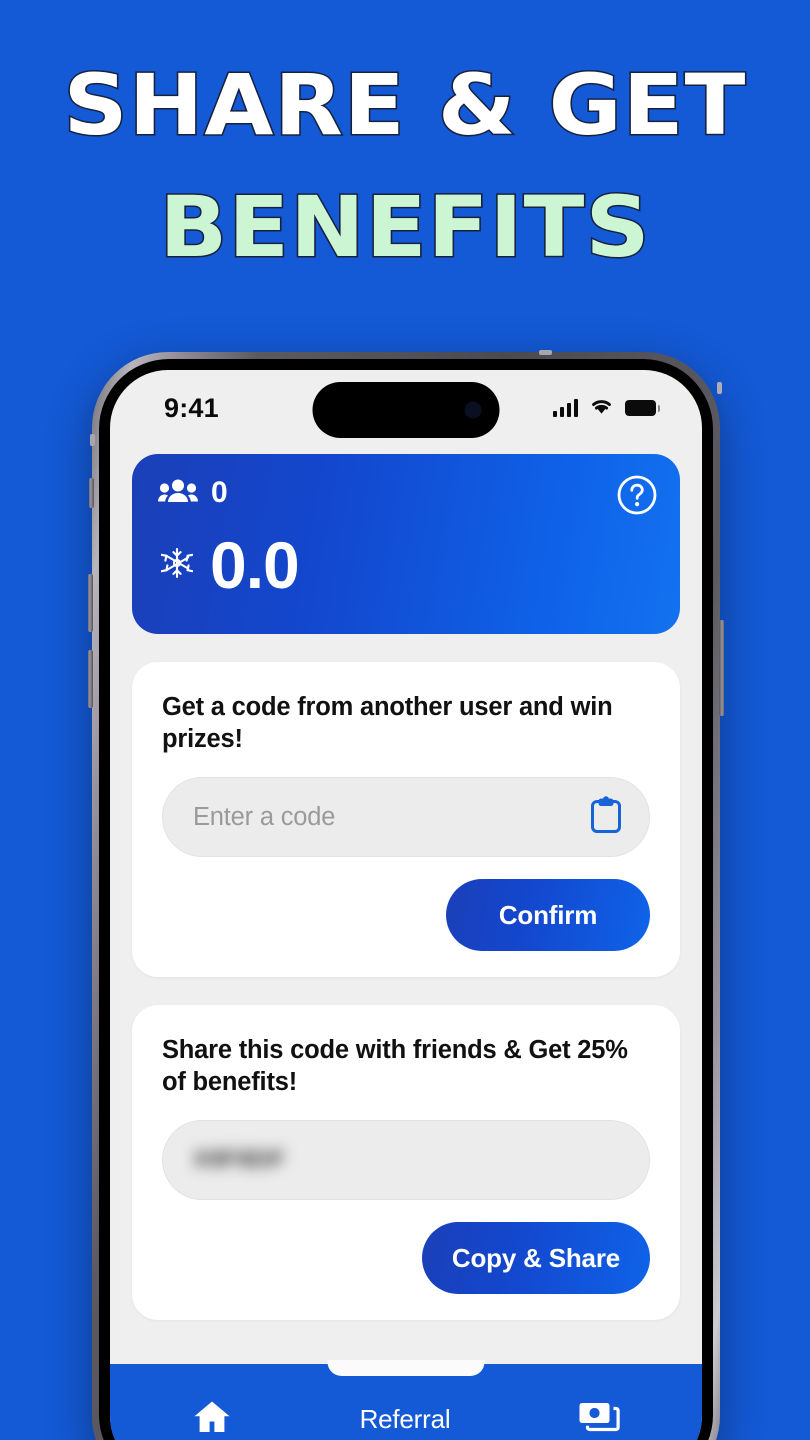 The height and width of the screenshot is (1440, 810). I want to click on frame-antenna-seam-right, so click(719, 388).